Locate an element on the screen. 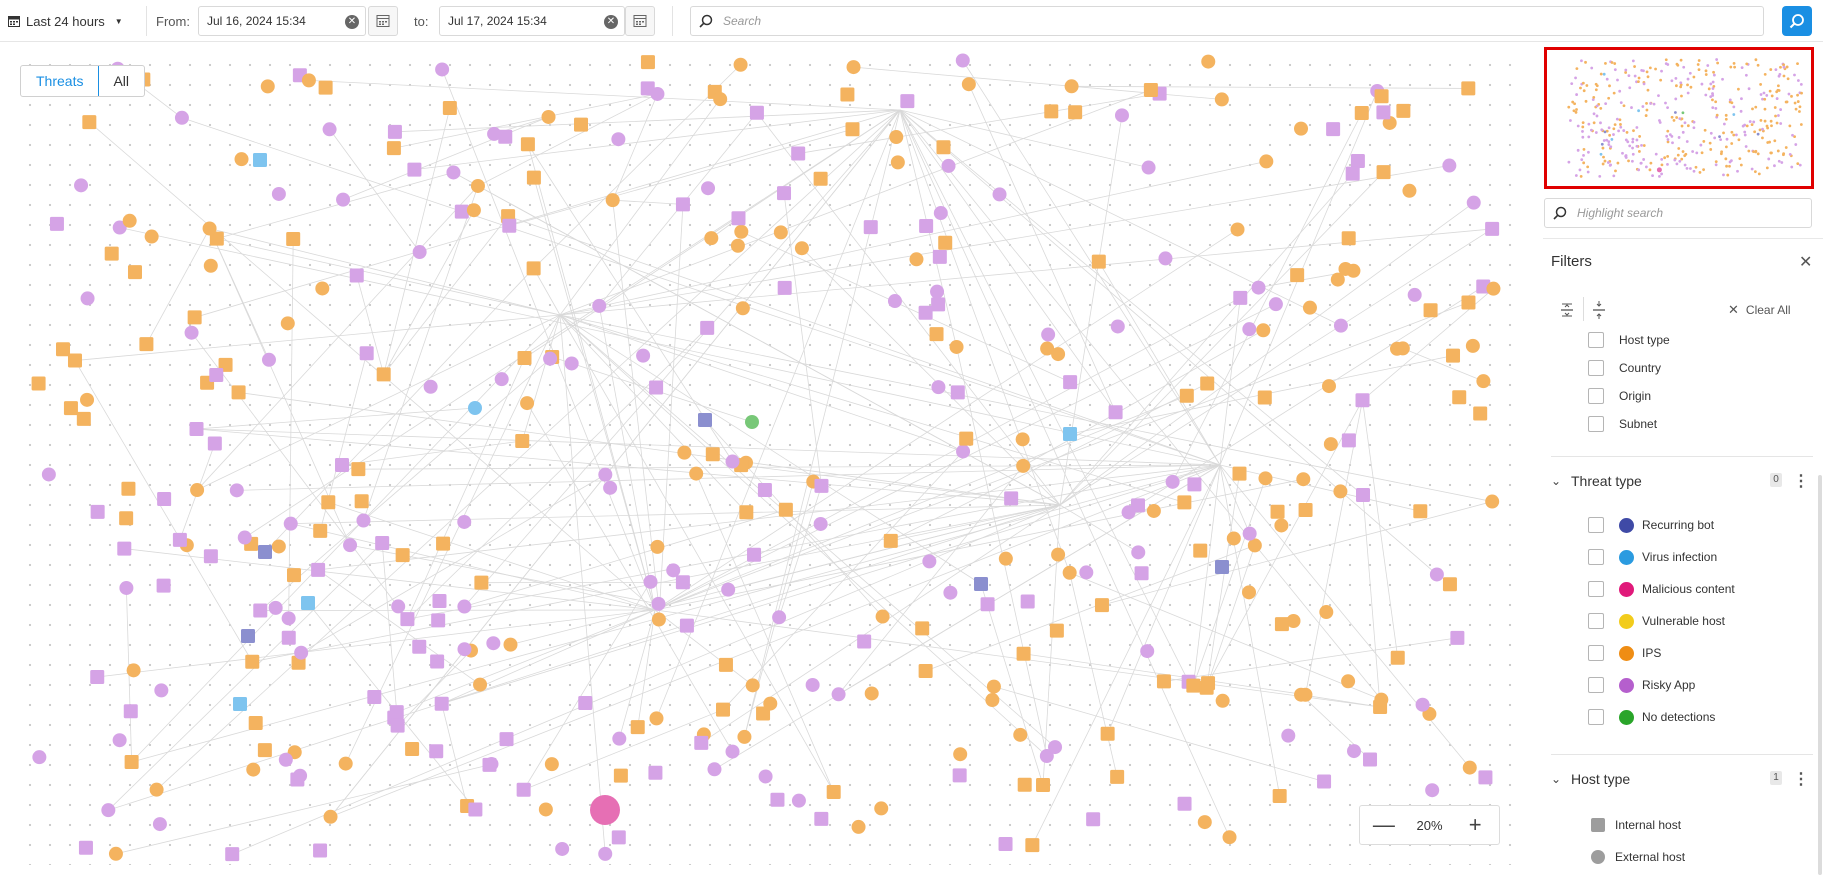  clear-from-icon: ✕ is located at coordinates (352, 22).